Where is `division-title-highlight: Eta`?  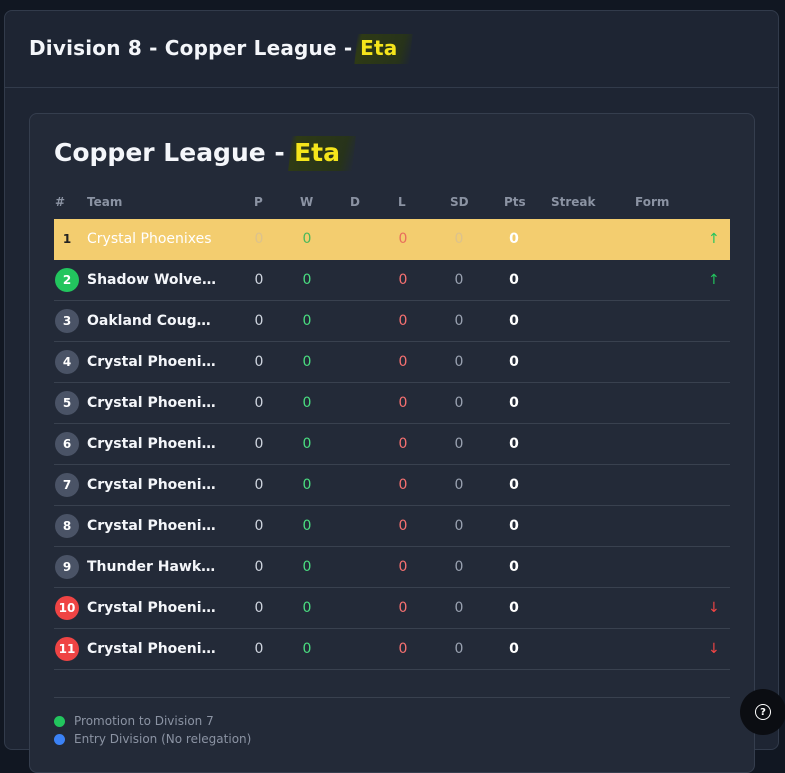
division-title-highlight: Eta is located at coordinates (383, 49).